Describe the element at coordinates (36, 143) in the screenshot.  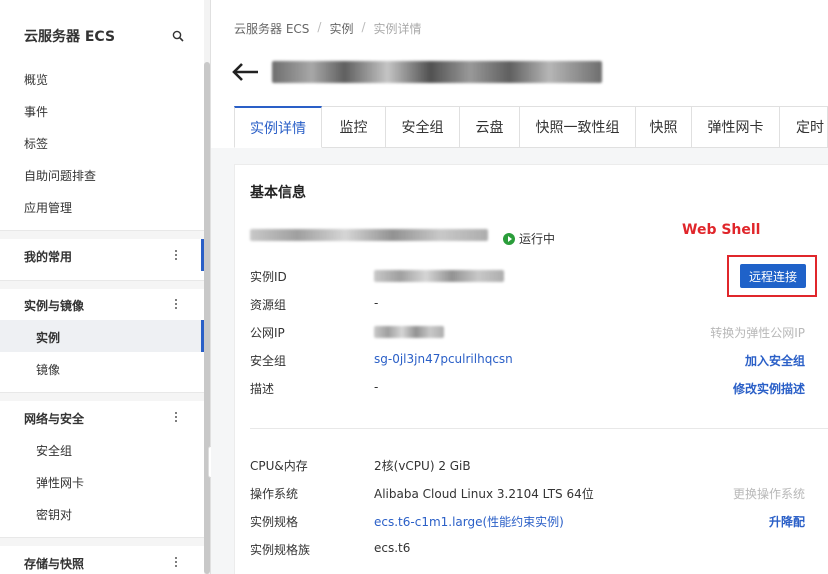
I see `sidebar-item-tags: 标签` at that location.